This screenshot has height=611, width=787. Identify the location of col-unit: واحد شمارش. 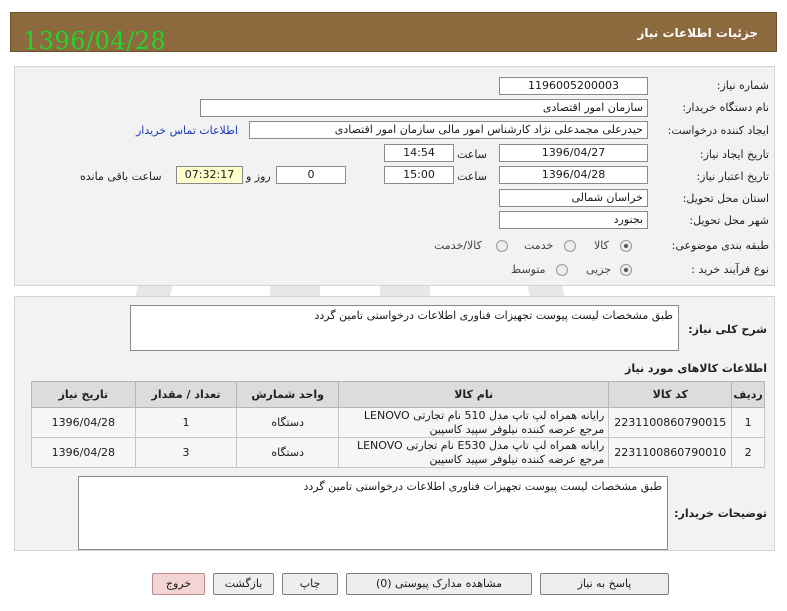
(287, 394).